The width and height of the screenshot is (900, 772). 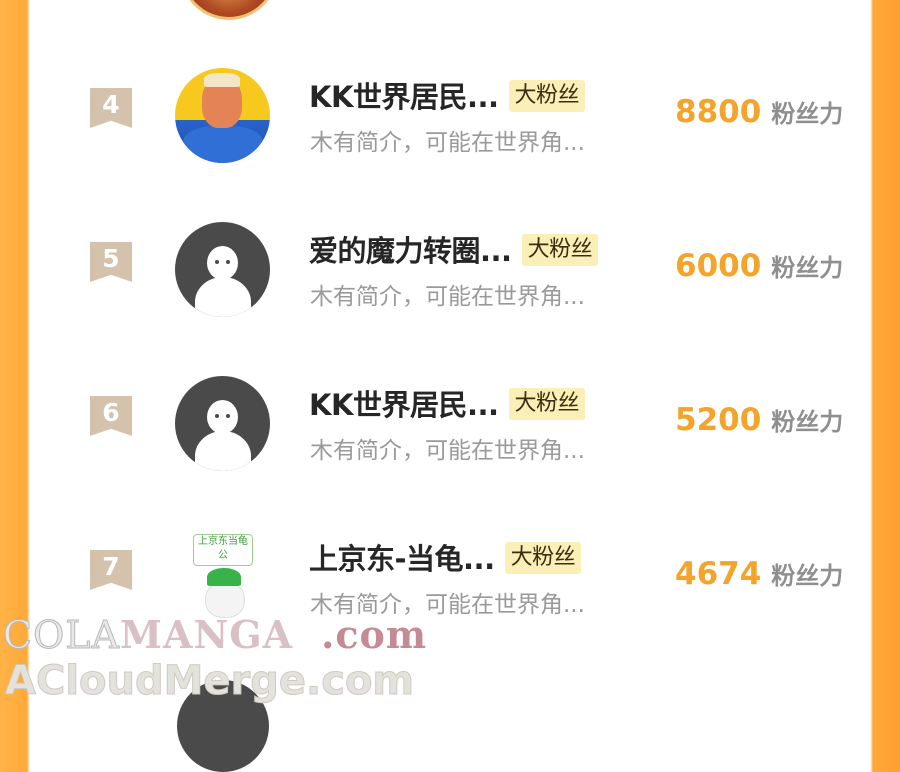 I want to click on user-name: 爱的魔力转圈... 大粉丝, so click(x=454, y=249).